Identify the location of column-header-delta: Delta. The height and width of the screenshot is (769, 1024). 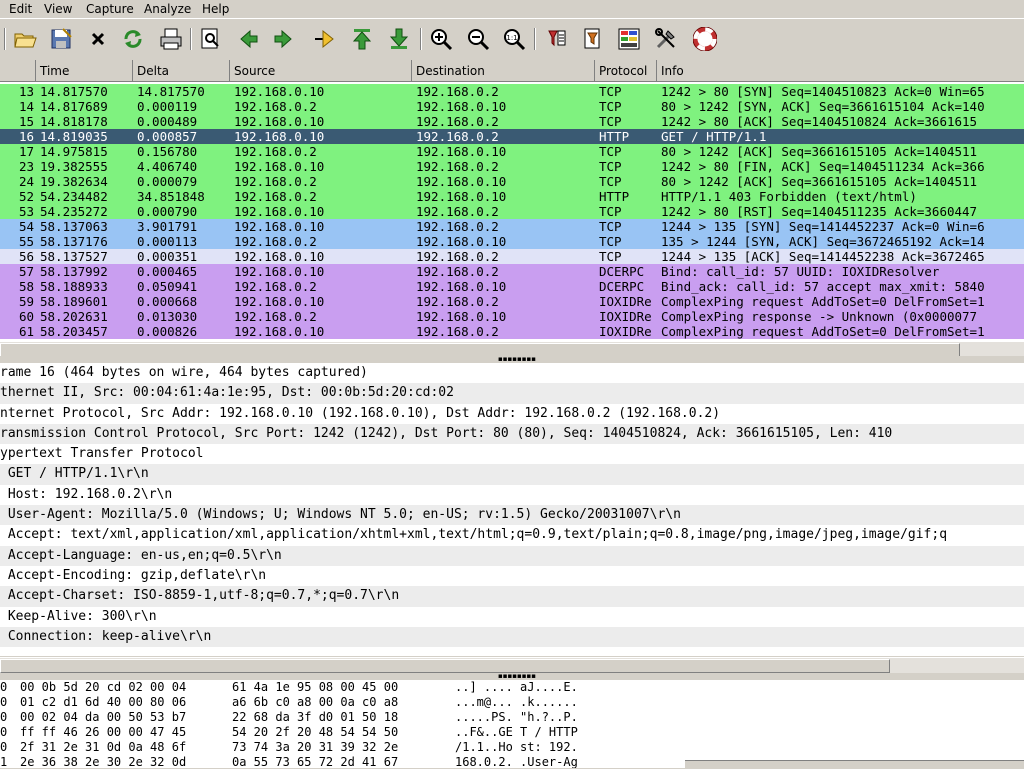
(181, 71).